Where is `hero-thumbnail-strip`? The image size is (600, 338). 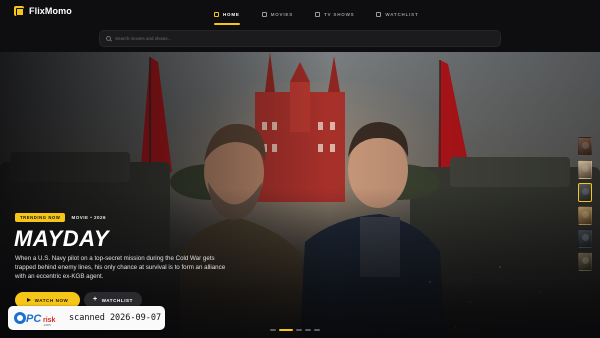
hero-thumbnail-strip is located at coordinates (585, 204).